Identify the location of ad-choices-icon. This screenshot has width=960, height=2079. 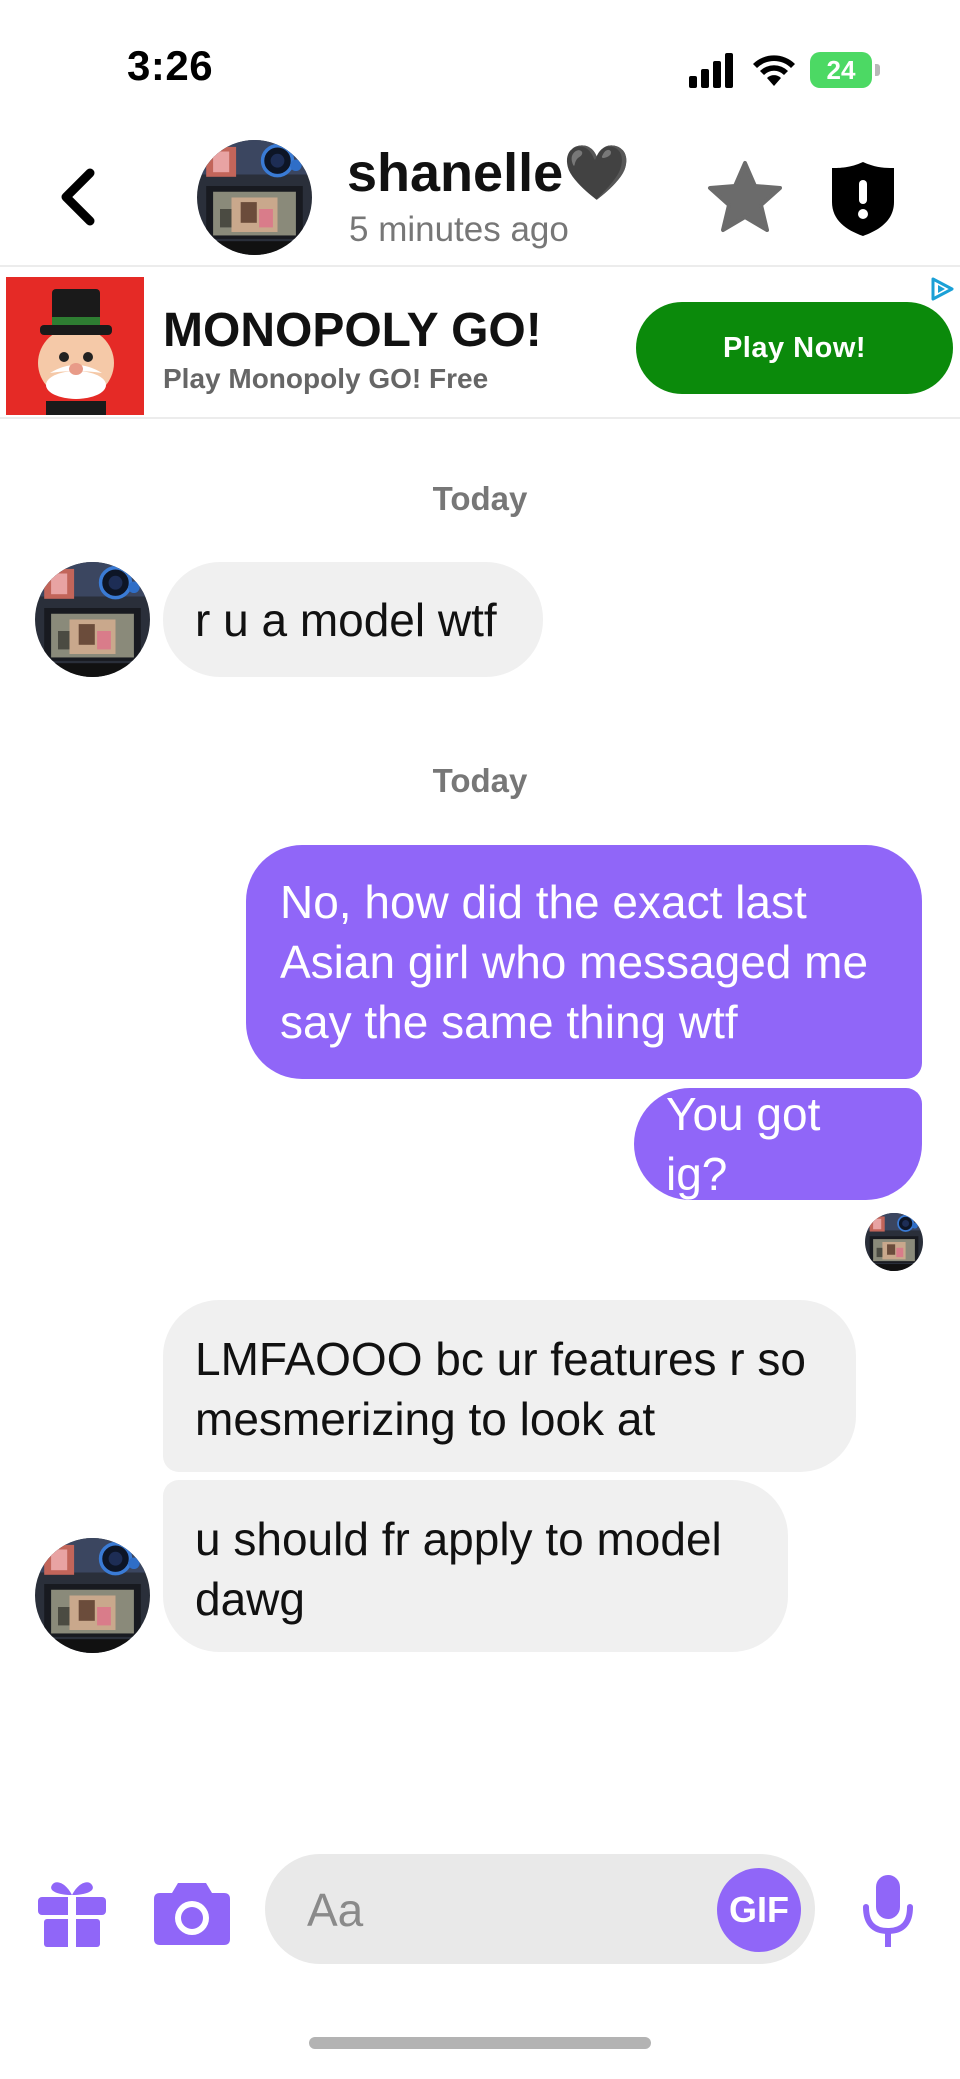
(942, 289).